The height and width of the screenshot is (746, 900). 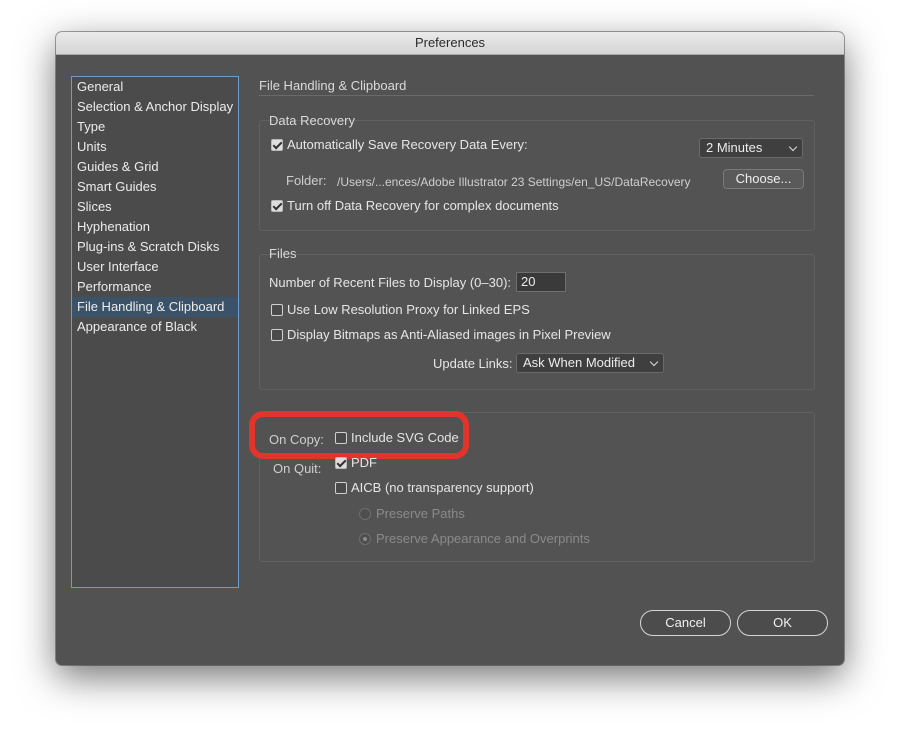 What do you see at coordinates (365, 539) in the screenshot?
I see `preserve-appearance-radio` at bounding box center [365, 539].